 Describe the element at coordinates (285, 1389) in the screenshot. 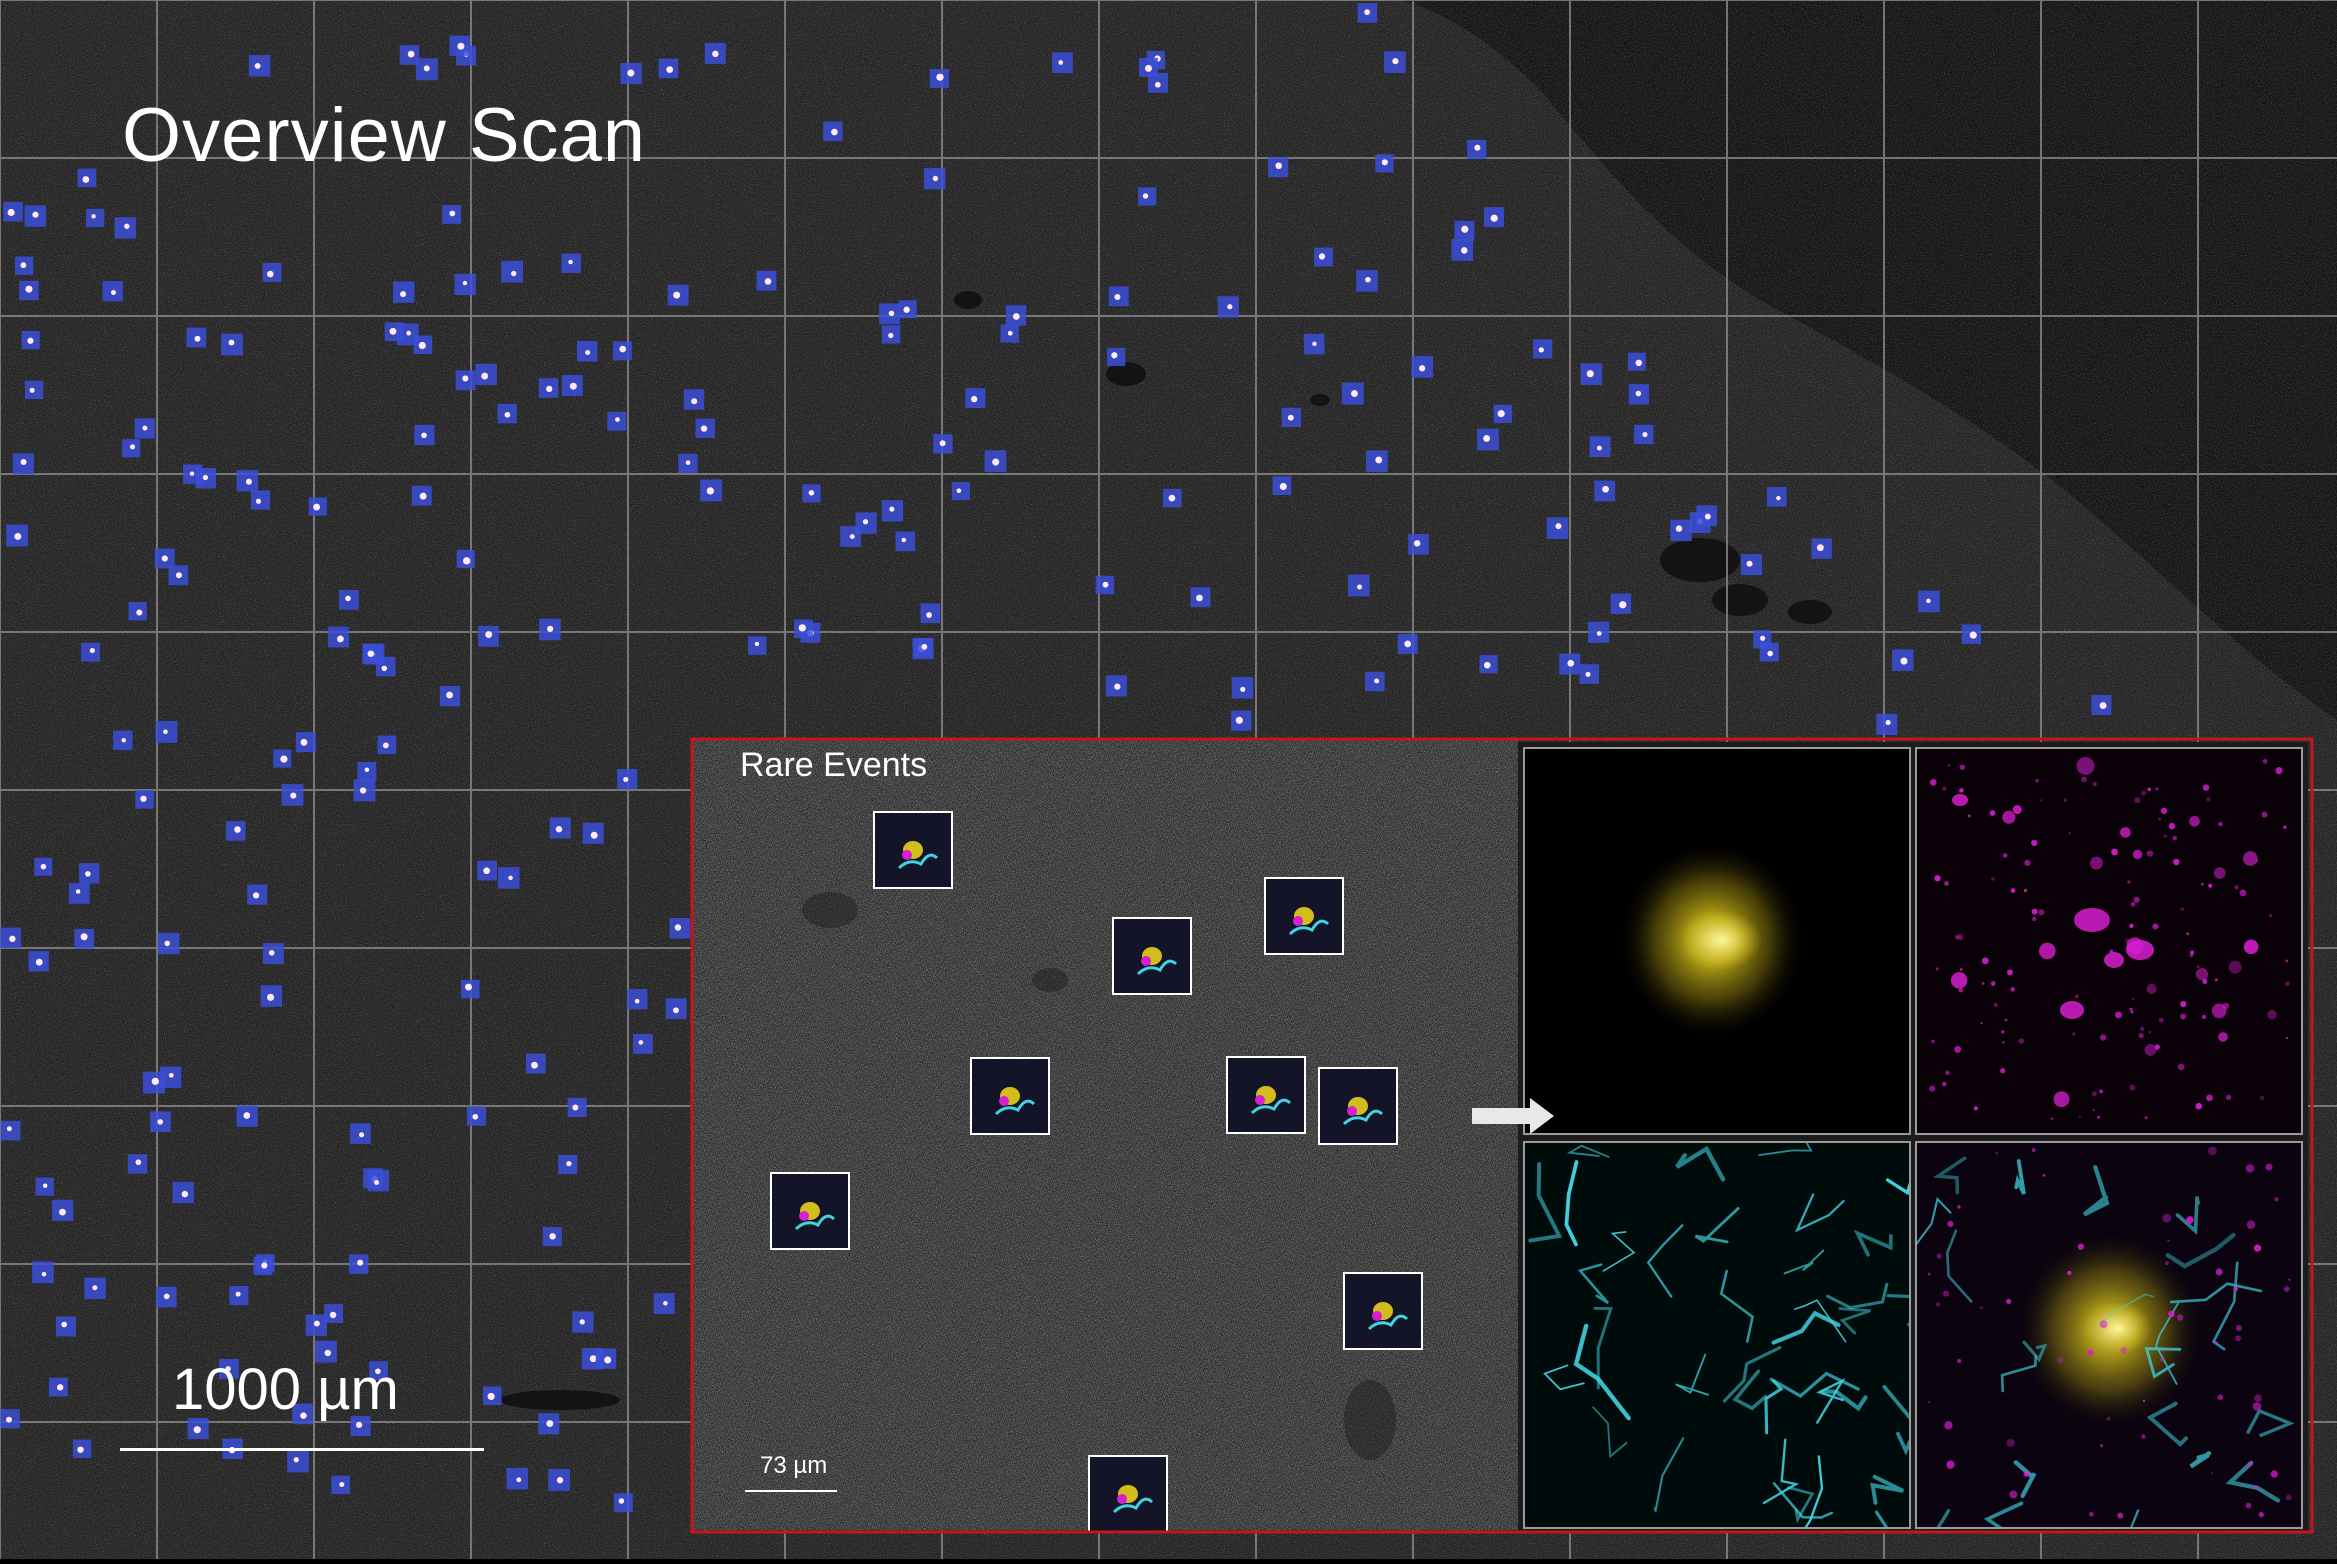

I see `overview-scale-bar-label: 1000 µm` at that location.